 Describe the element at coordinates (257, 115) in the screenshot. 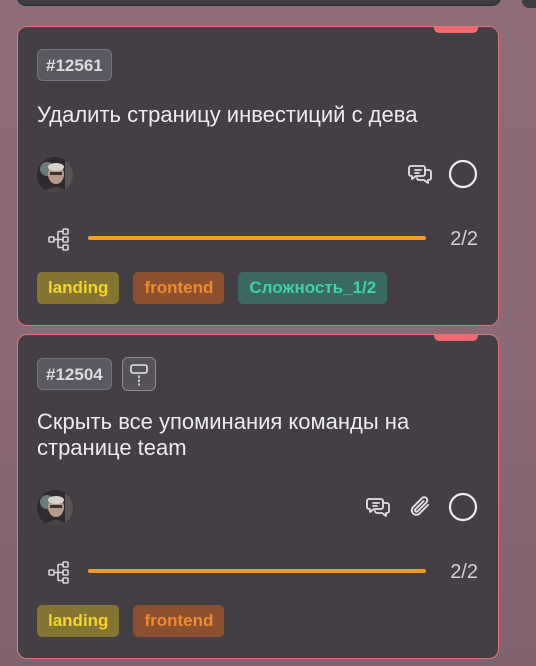

I see `task-title: Удалить страницу инвестиций с дева` at that location.